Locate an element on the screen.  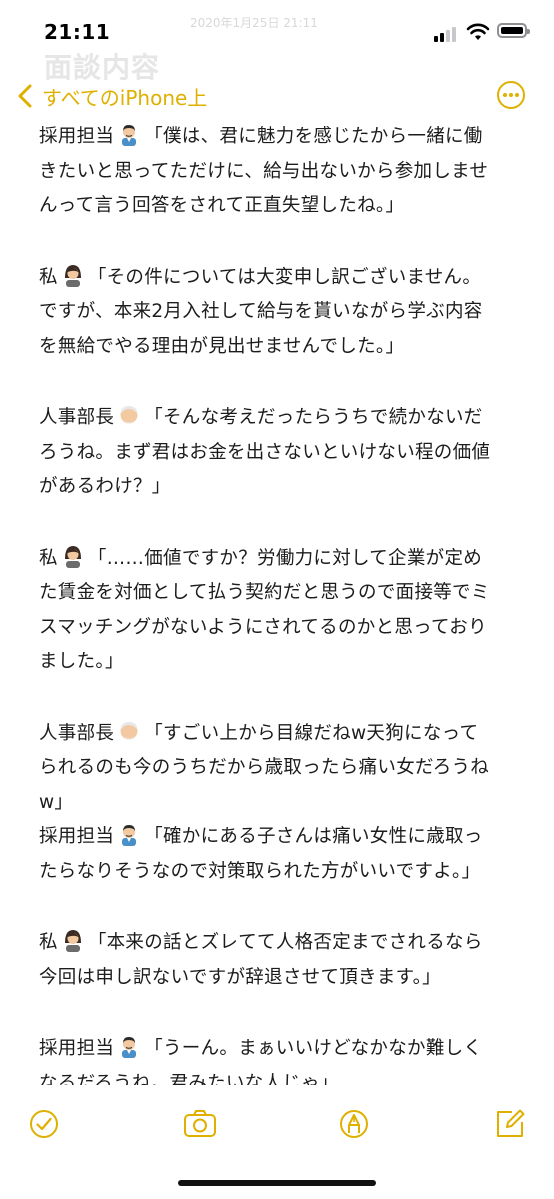
status-time: 21:11 is located at coordinates (77, 32).